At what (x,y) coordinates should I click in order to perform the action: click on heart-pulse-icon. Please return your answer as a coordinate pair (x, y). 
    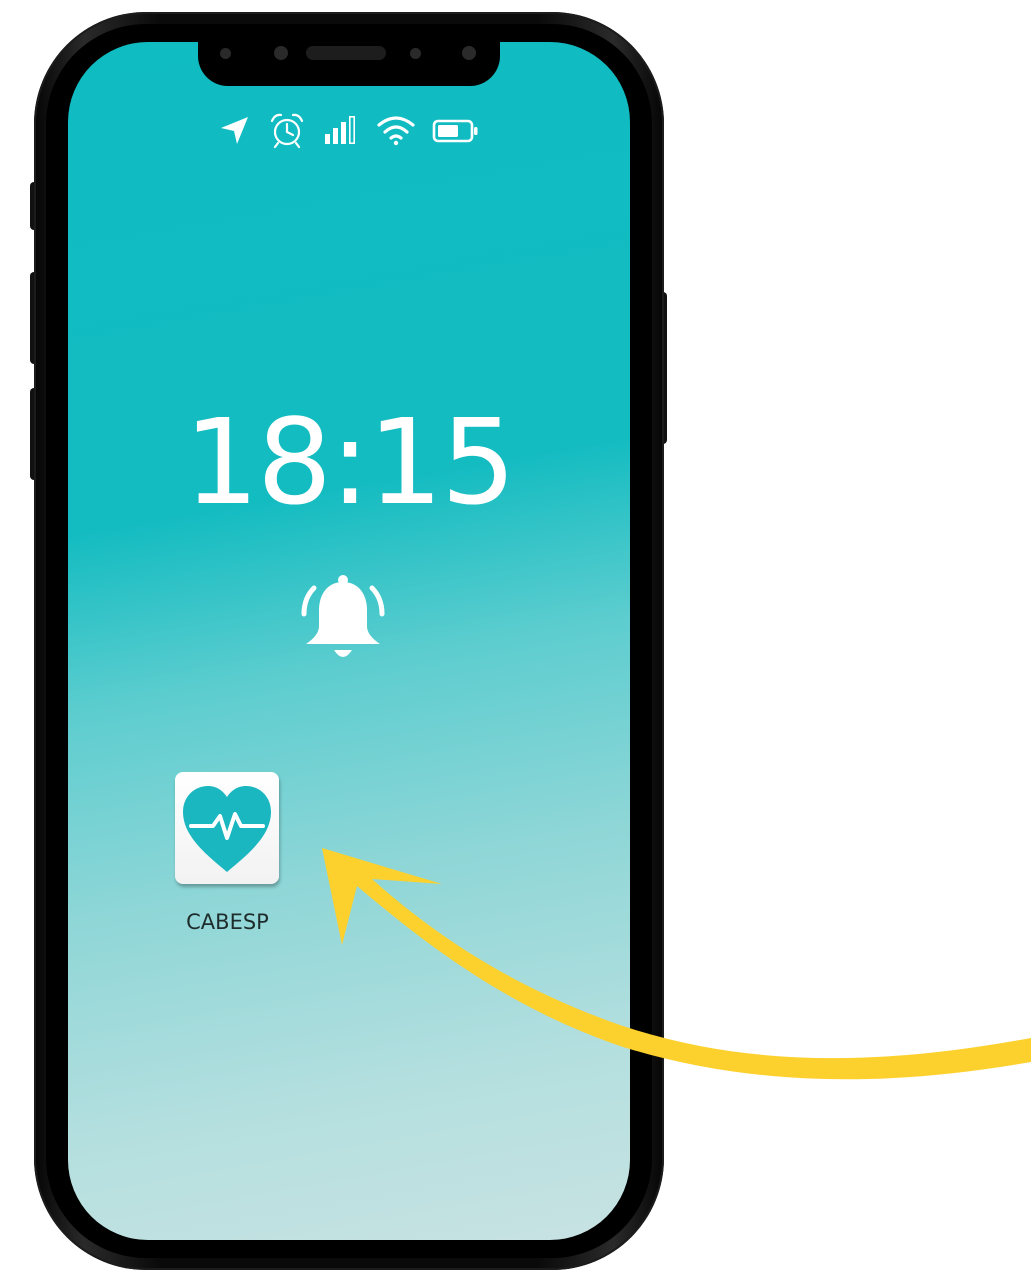
    Looking at the image, I should click on (227, 829).